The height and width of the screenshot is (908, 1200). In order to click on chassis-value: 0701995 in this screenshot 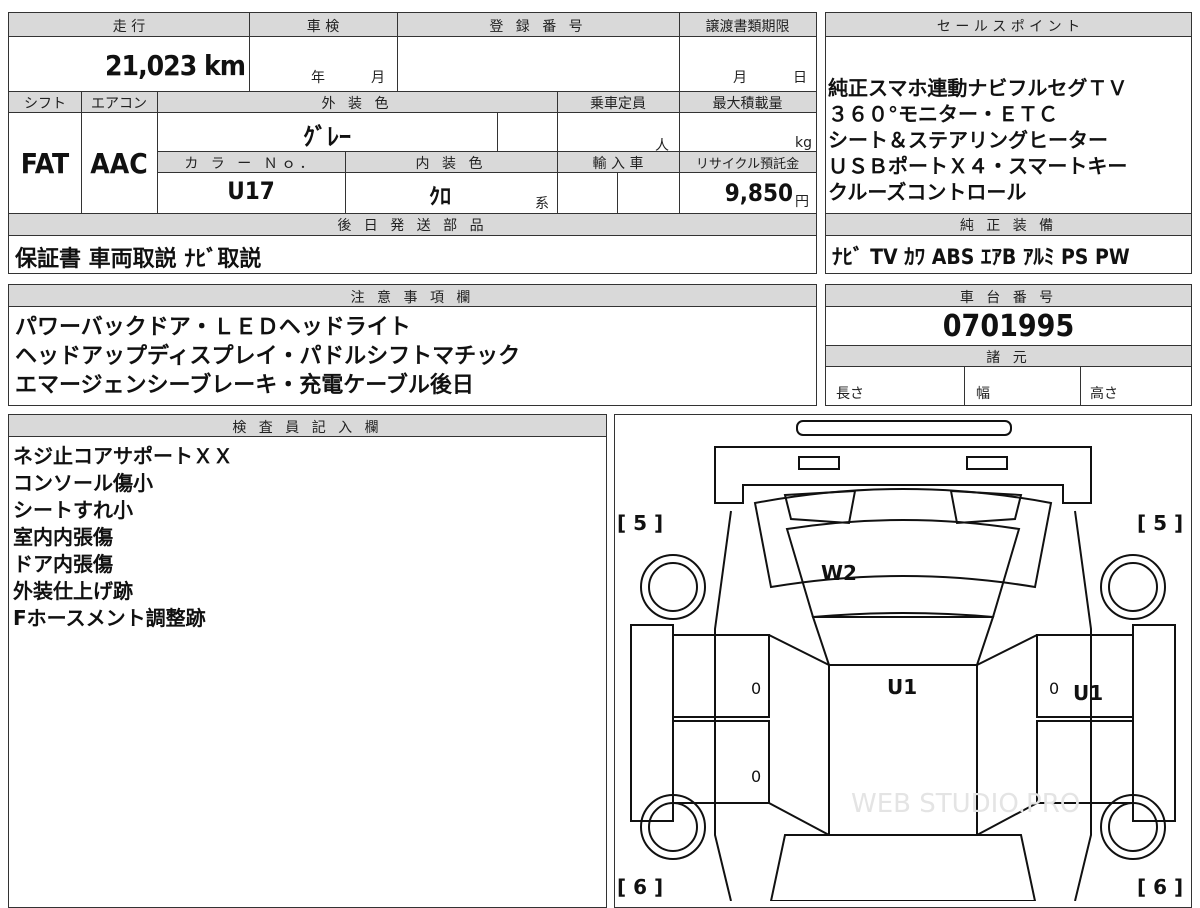, I will do `click(1008, 326)`.